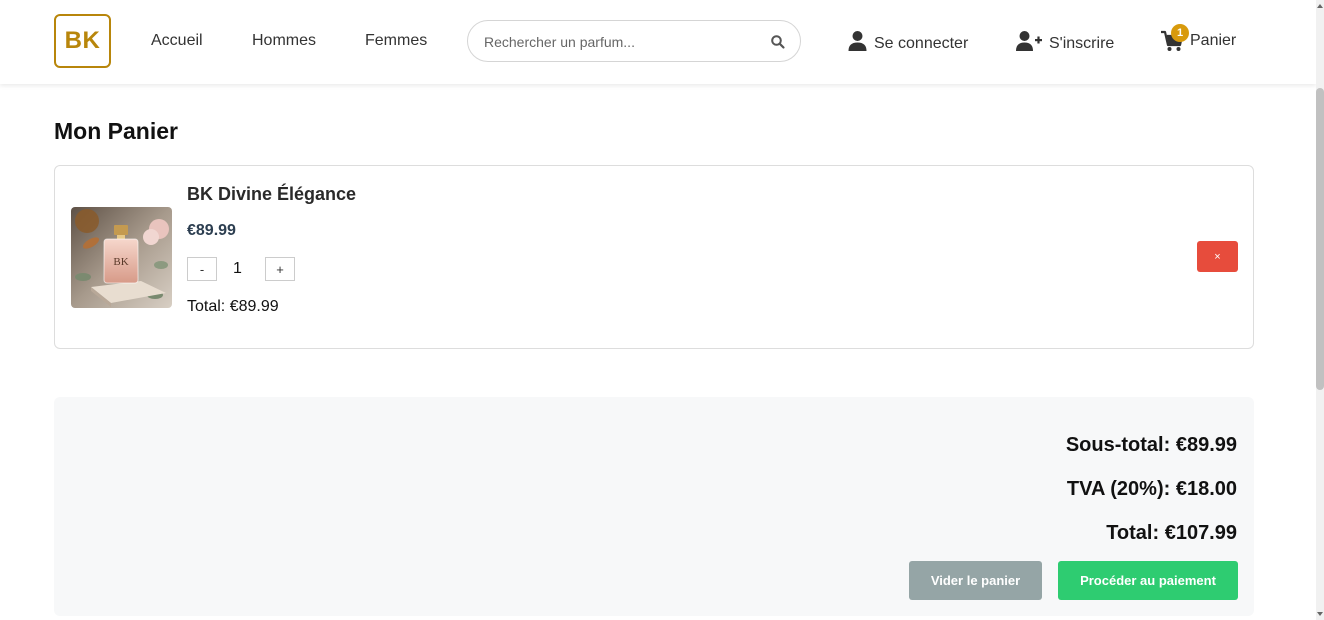 This screenshot has width=1324, height=620. What do you see at coordinates (1180, 33) in the screenshot?
I see `cart-count-badge: 1` at bounding box center [1180, 33].